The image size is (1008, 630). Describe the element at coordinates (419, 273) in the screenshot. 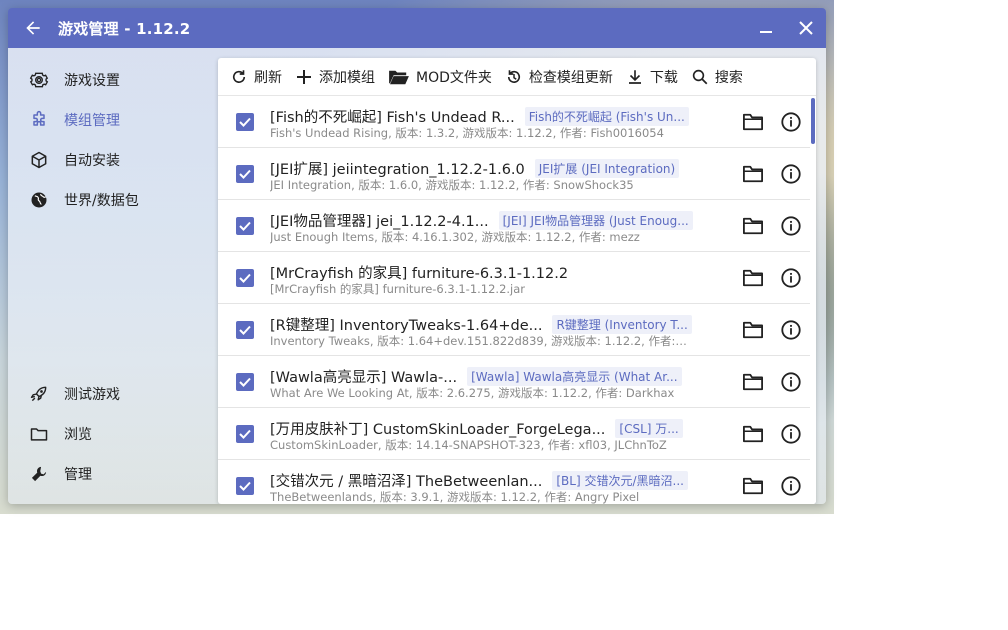

I see `mod-title: [MrCrayfish 的家具] furniture-6.3.1-1.12.2` at that location.